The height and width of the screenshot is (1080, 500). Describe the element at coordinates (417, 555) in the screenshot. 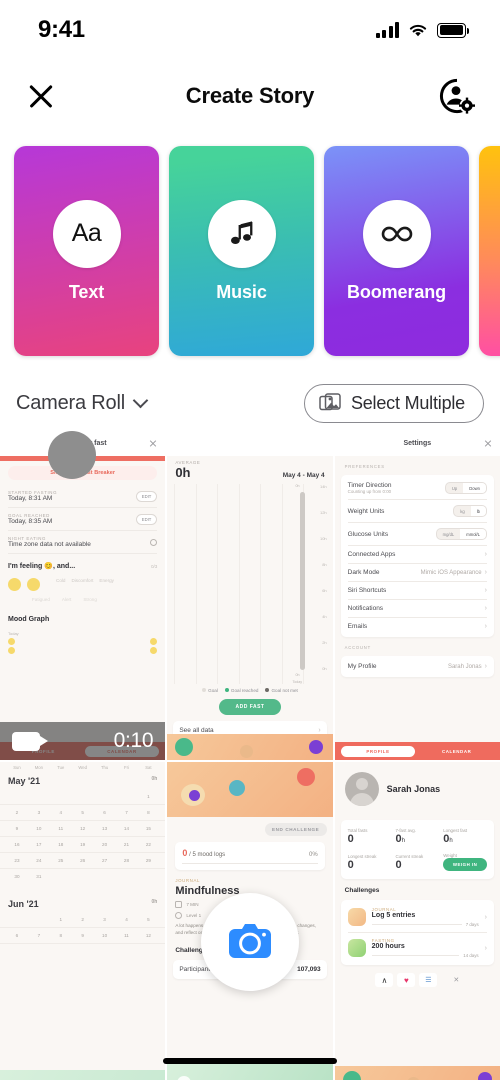

I see `table-row: Connected Apps ›` at that location.